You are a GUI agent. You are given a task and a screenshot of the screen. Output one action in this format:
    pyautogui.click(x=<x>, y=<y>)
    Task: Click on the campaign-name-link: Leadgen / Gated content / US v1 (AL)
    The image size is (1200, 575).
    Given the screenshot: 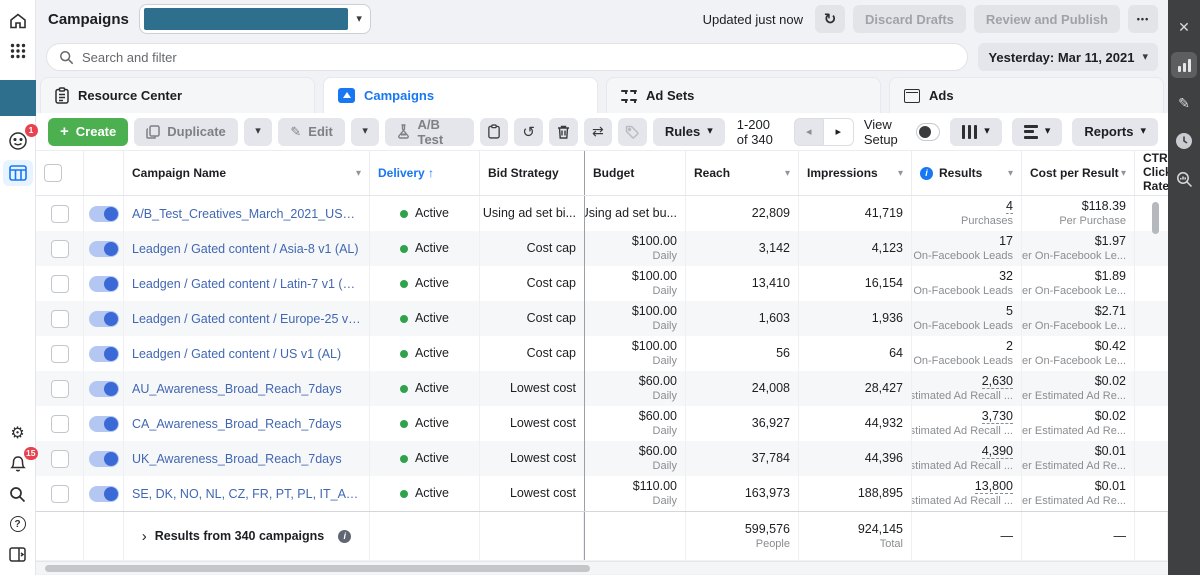 What is the action you would take?
    pyautogui.click(x=246, y=354)
    